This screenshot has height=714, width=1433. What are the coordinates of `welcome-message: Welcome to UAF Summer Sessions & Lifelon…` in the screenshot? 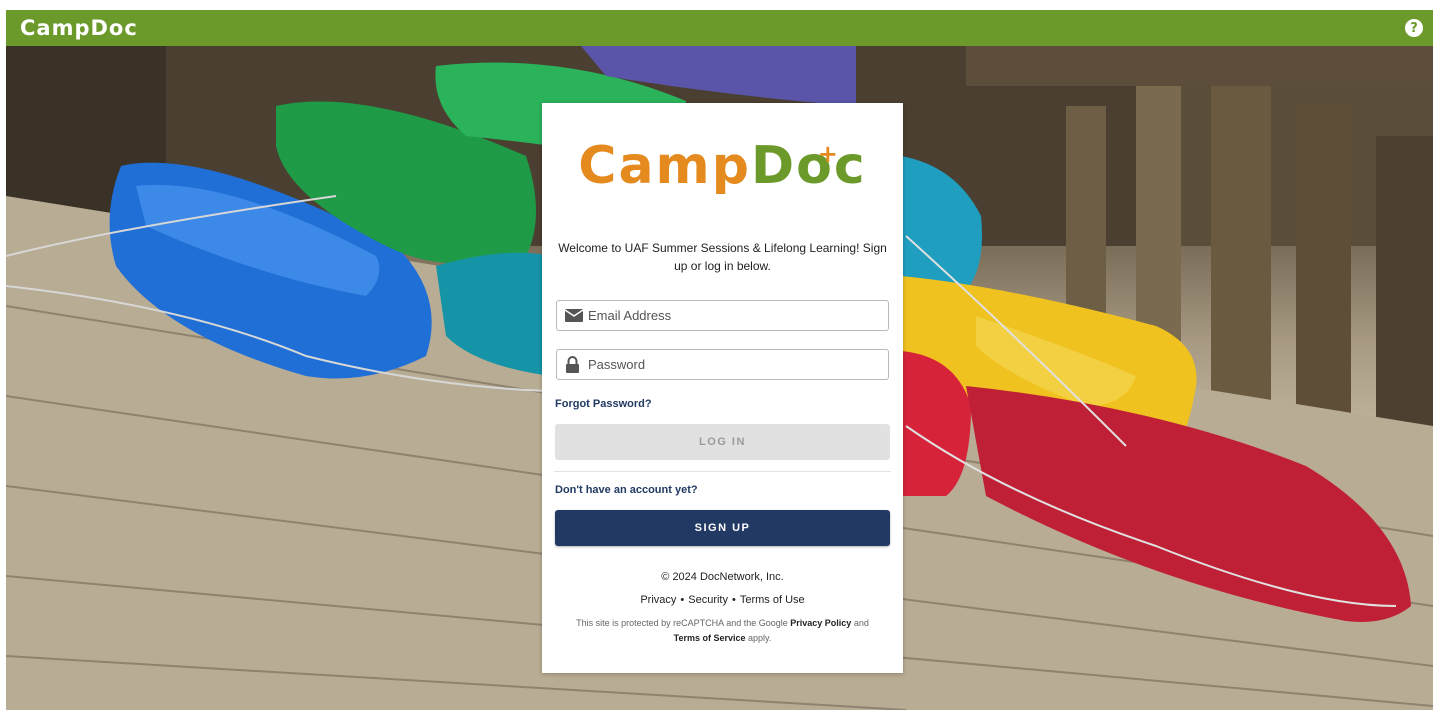 It's located at (722, 257).